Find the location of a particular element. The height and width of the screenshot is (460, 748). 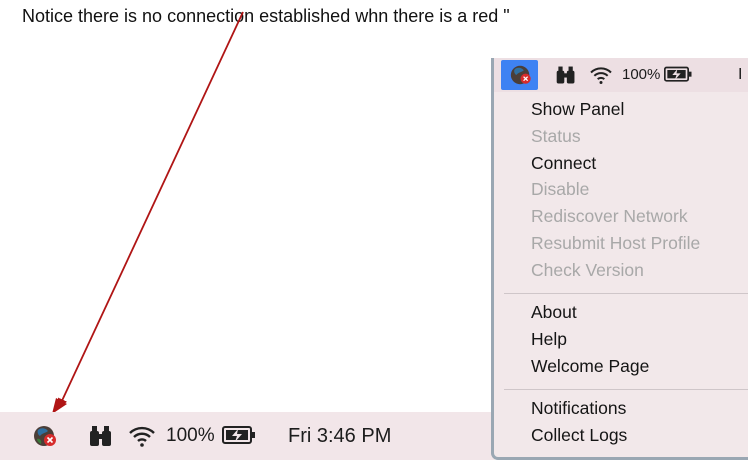

menu-item-status: Status is located at coordinates (556, 136).